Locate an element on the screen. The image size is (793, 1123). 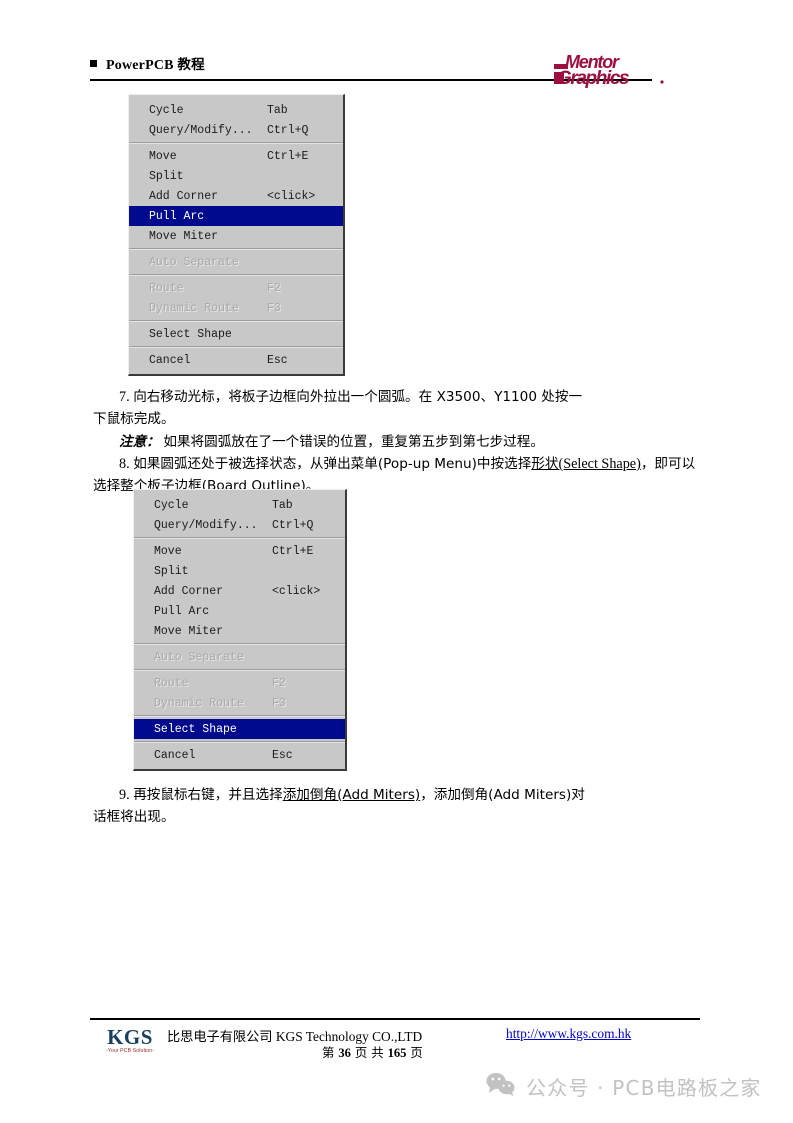
link-select-shape-en: (Select Shape) is located at coordinates (600, 464).